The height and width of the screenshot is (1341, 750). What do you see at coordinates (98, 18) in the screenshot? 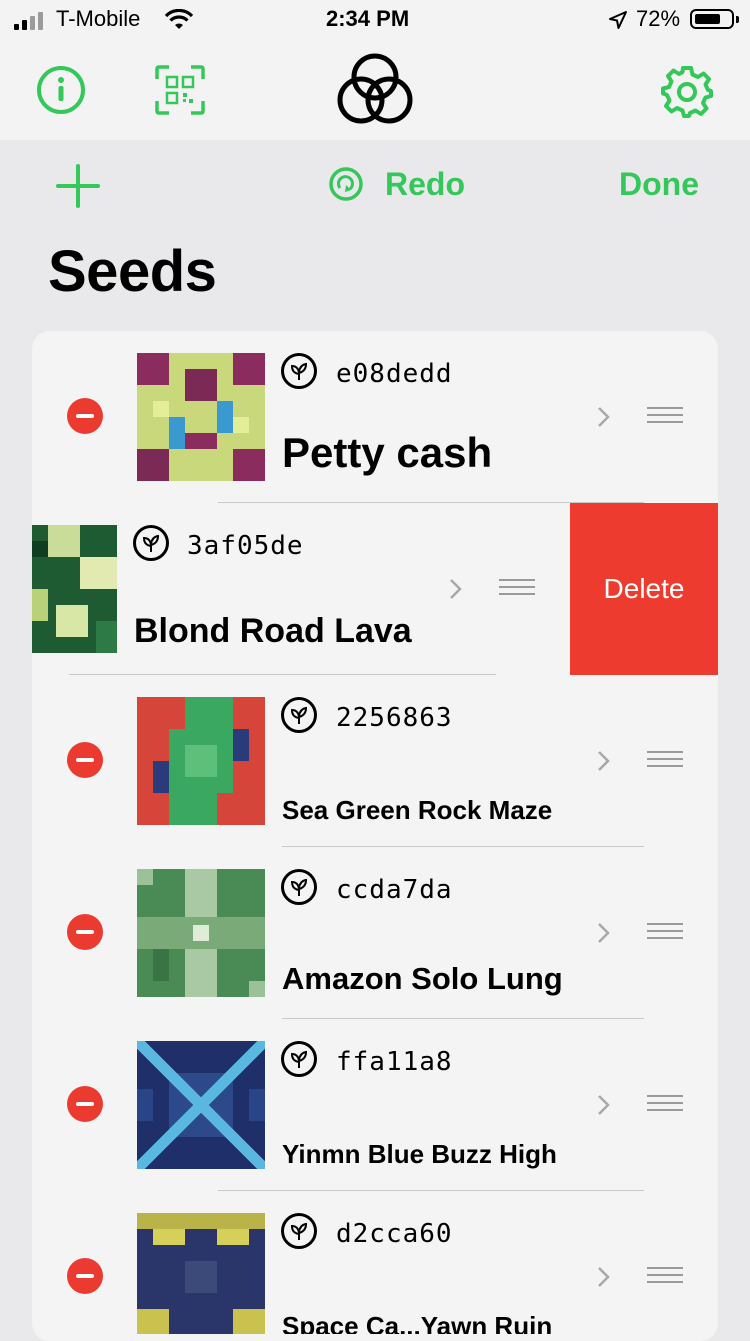
I see `carrier-label: T-Mobile` at bounding box center [98, 18].